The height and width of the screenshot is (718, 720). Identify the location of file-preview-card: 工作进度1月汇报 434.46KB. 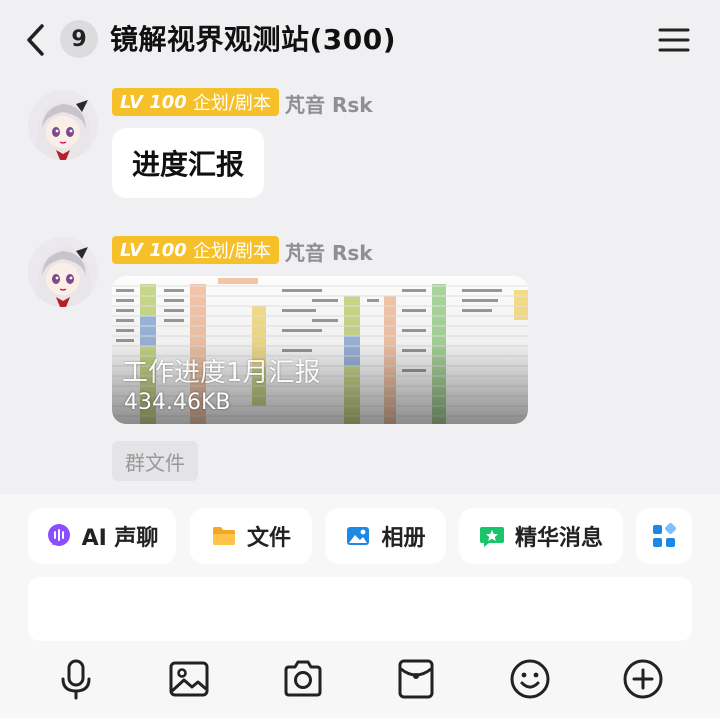
(320, 350).